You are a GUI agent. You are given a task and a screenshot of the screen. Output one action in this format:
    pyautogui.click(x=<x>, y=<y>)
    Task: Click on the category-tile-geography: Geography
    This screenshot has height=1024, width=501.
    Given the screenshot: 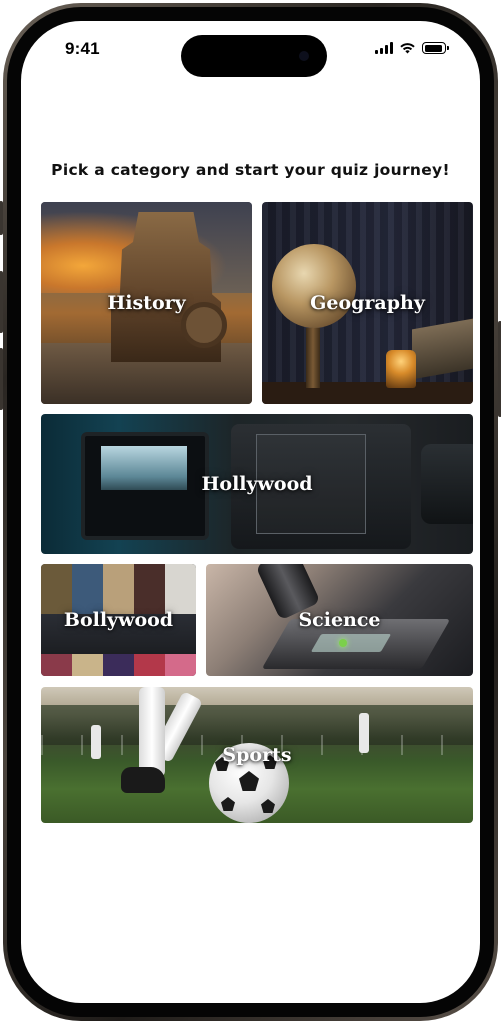 What is the action you would take?
    pyautogui.click(x=367, y=303)
    